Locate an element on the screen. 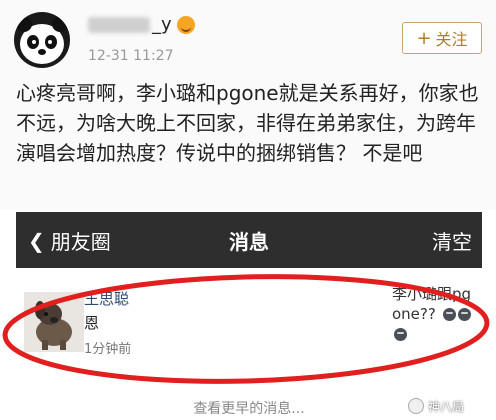 This screenshot has height=420, width=496. wechat-logo-icon is located at coordinates (416, 406).